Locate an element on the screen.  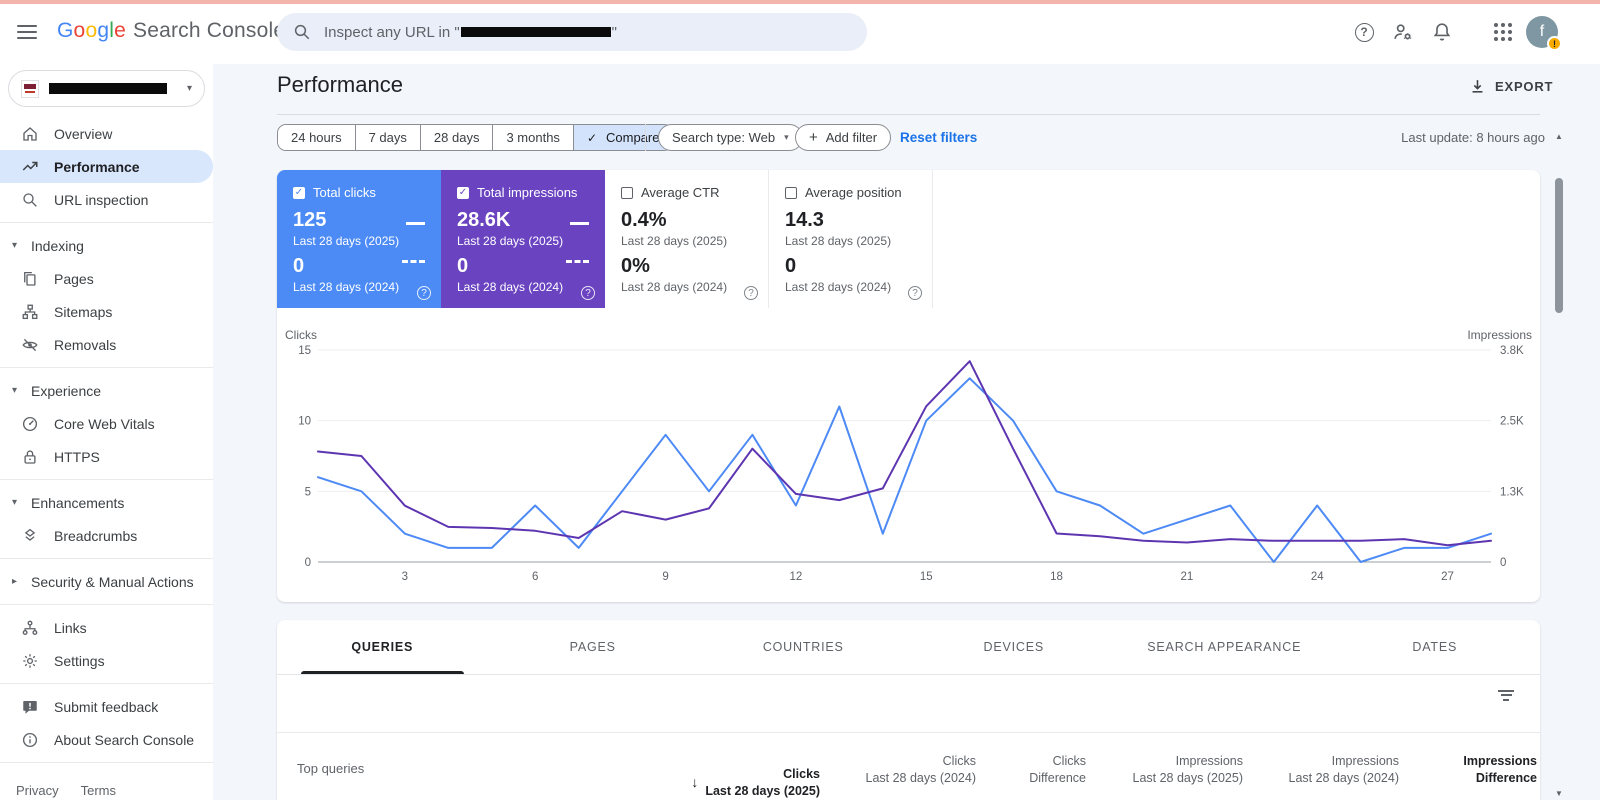
redacted-property-name is located at coordinates (108, 88).